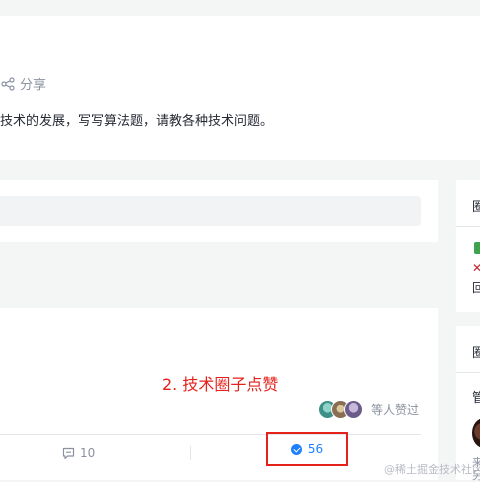 This screenshot has width=480, height=482. I want to click on annotation-label: 2. 技术圈子点赞, so click(220, 384).